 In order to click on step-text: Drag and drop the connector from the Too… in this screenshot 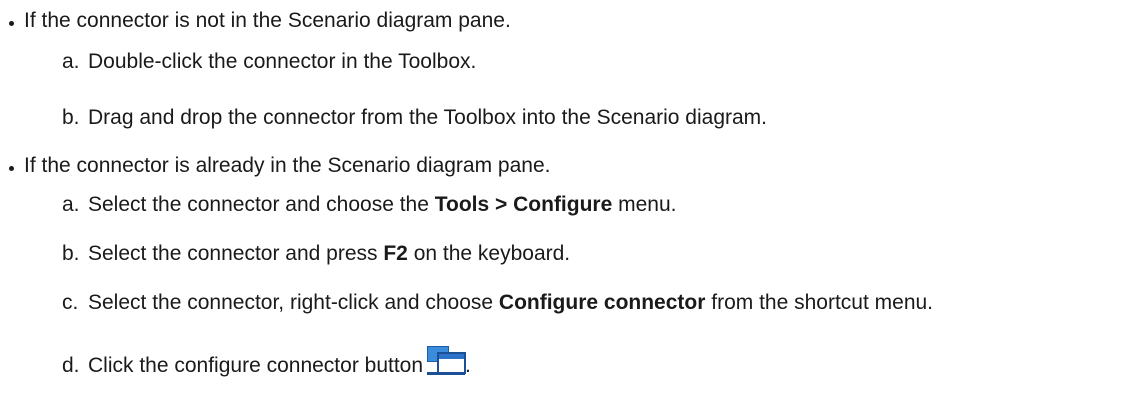, I will do `click(428, 117)`.